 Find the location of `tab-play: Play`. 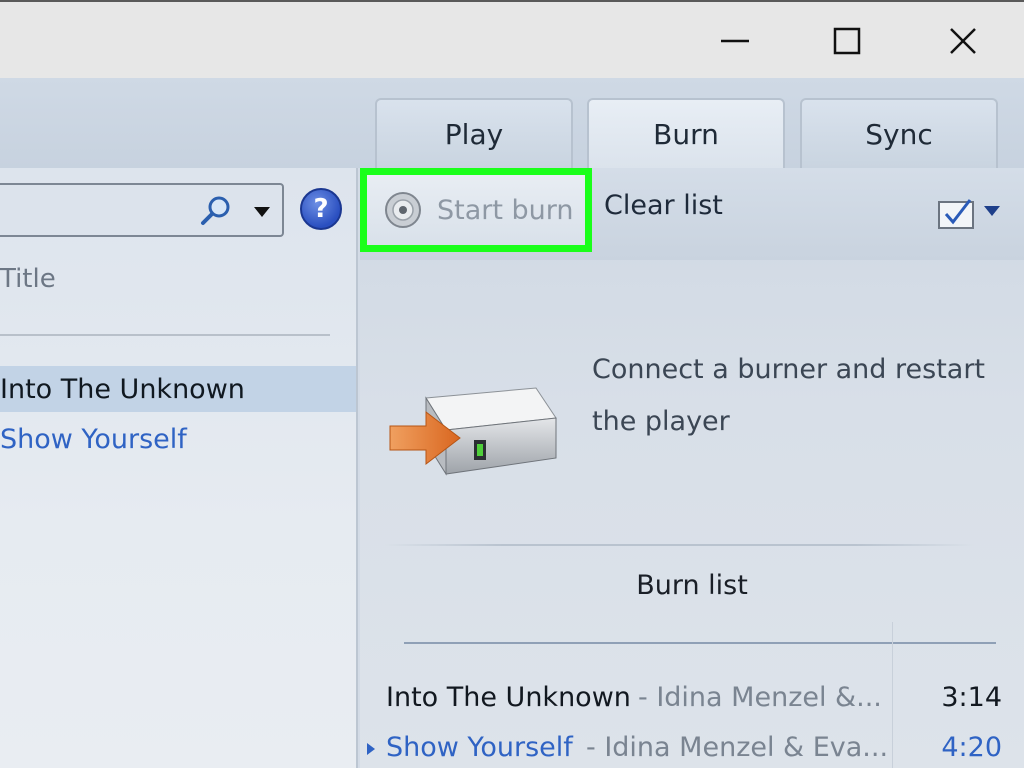

tab-play: Play is located at coordinates (474, 133).